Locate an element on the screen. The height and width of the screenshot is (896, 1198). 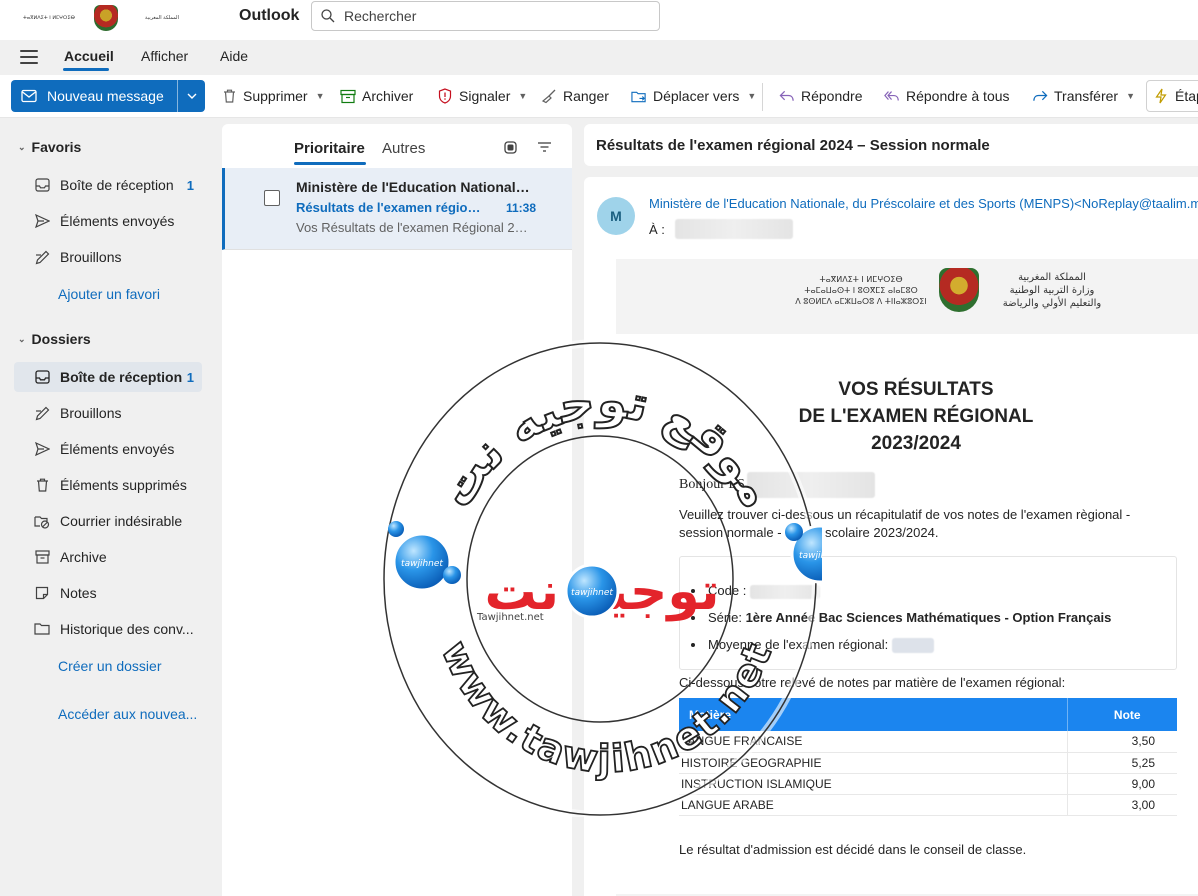
reply-button: Répondre is located at coordinates (821, 96).